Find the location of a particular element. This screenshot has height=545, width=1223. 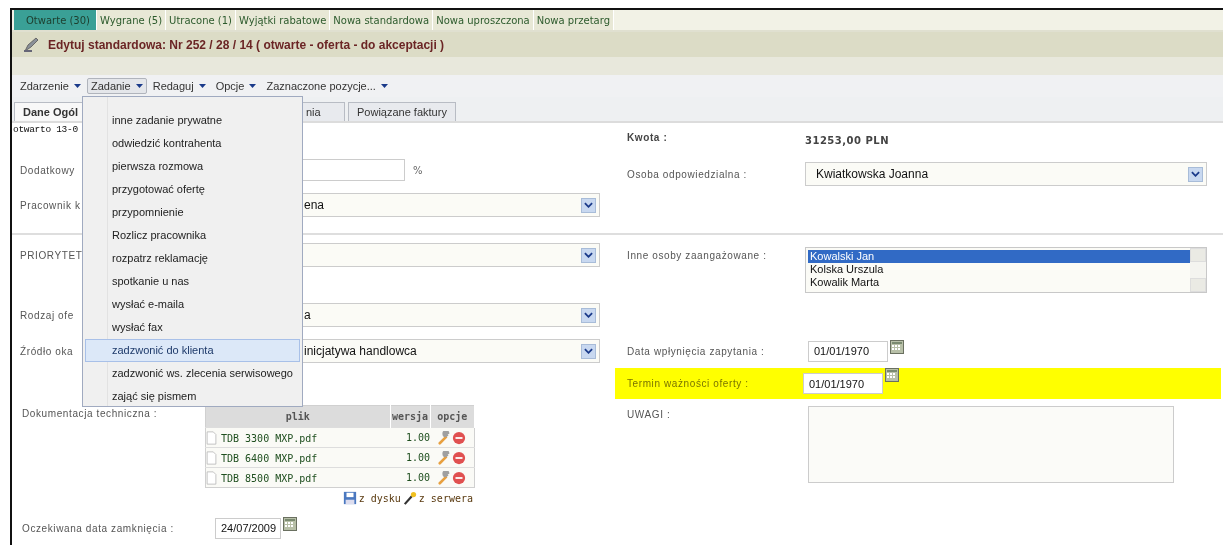

column-header: wersja is located at coordinates (410, 416).